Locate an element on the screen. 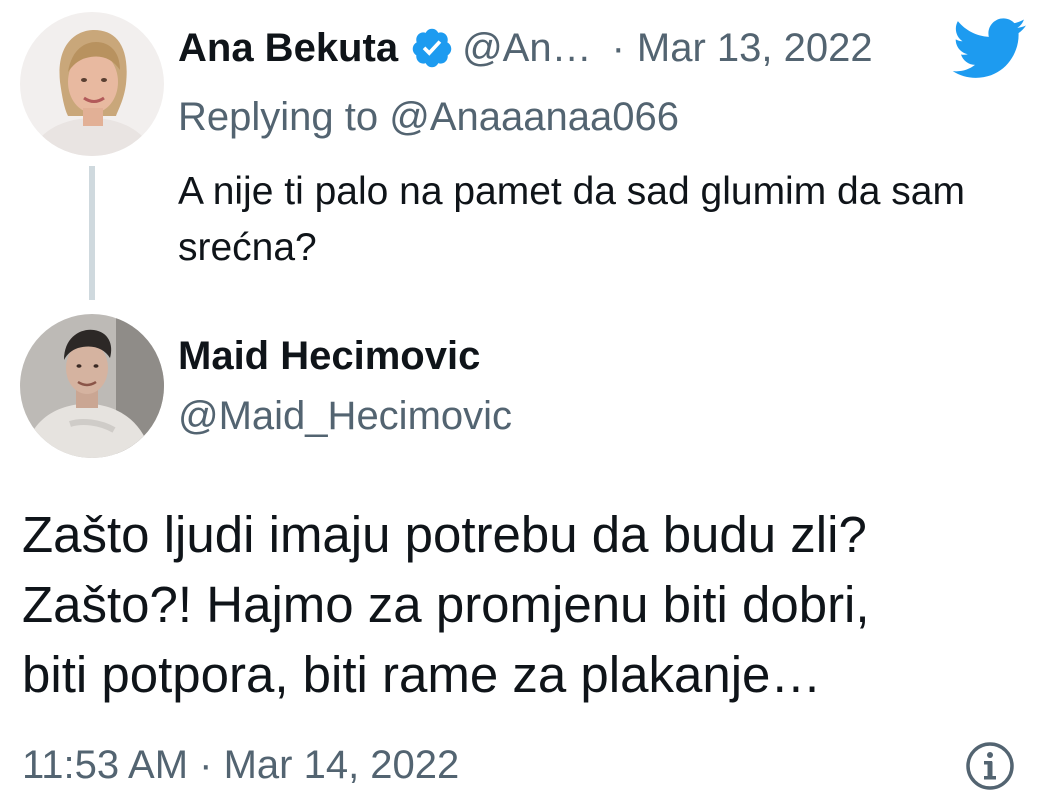  main-tweet-text-line: Zašto ljudi imaju potrebu da budu zli? is located at coordinates (444, 534).